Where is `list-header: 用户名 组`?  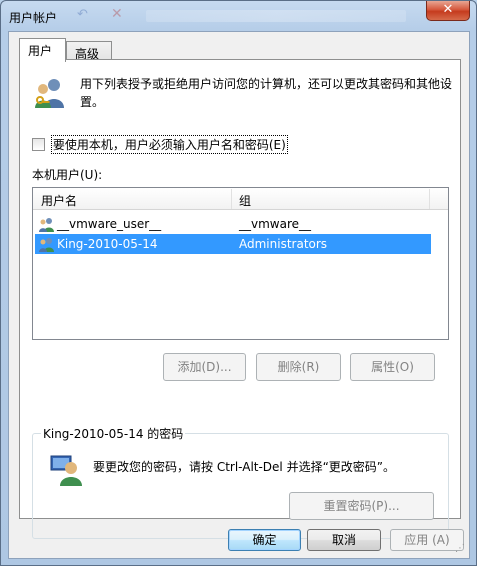 list-header: 用户名 组 is located at coordinates (240, 199).